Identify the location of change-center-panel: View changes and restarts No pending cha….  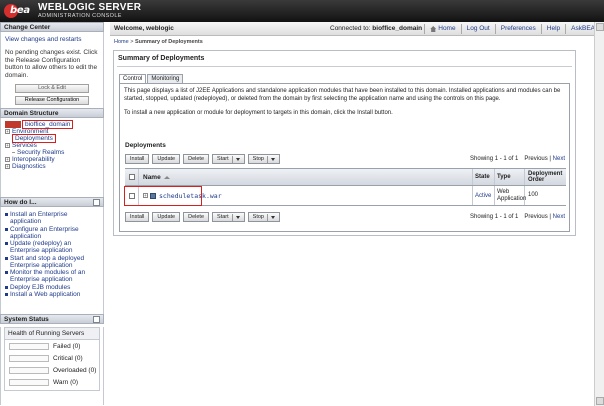
(52, 68).